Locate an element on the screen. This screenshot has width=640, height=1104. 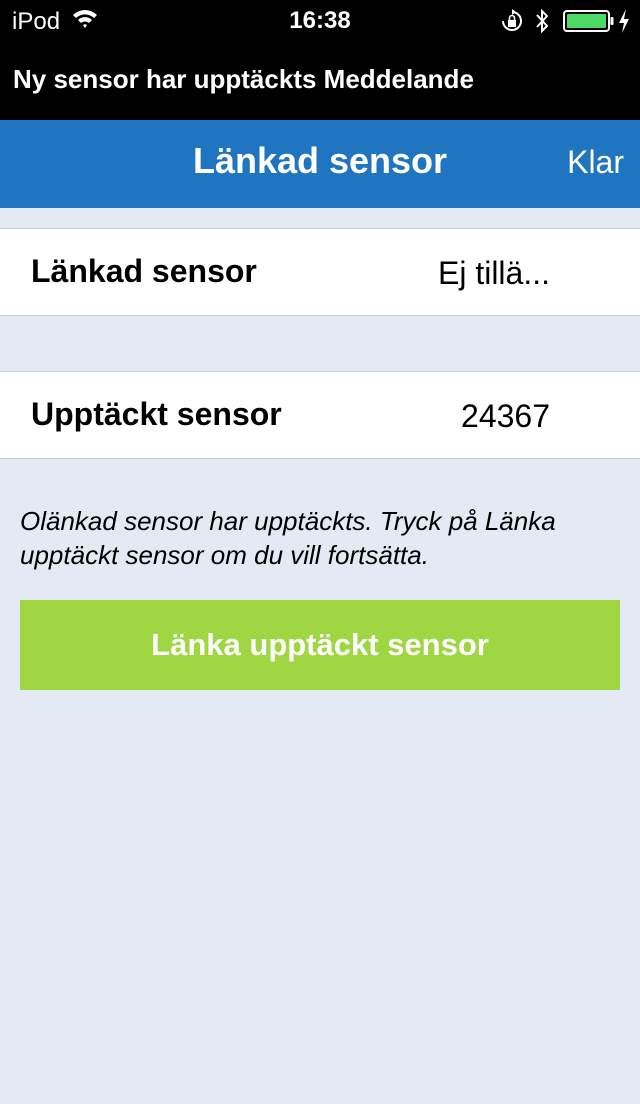
notification-text: Ny sensor har upptäckts Meddelande is located at coordinates (243, 79).